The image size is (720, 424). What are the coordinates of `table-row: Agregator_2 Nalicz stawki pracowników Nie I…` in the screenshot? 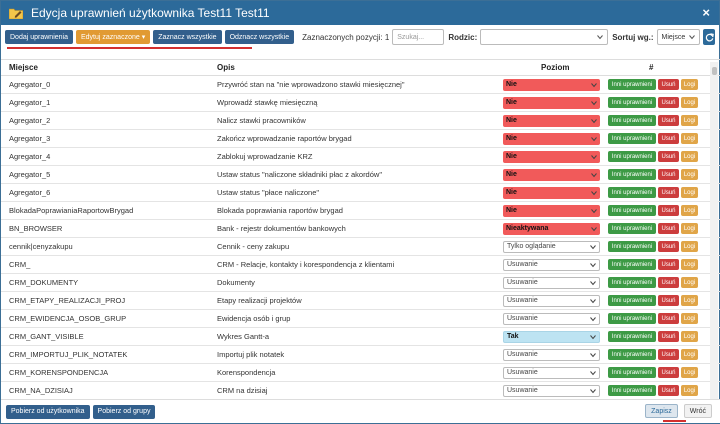 It's located at (360, 121).